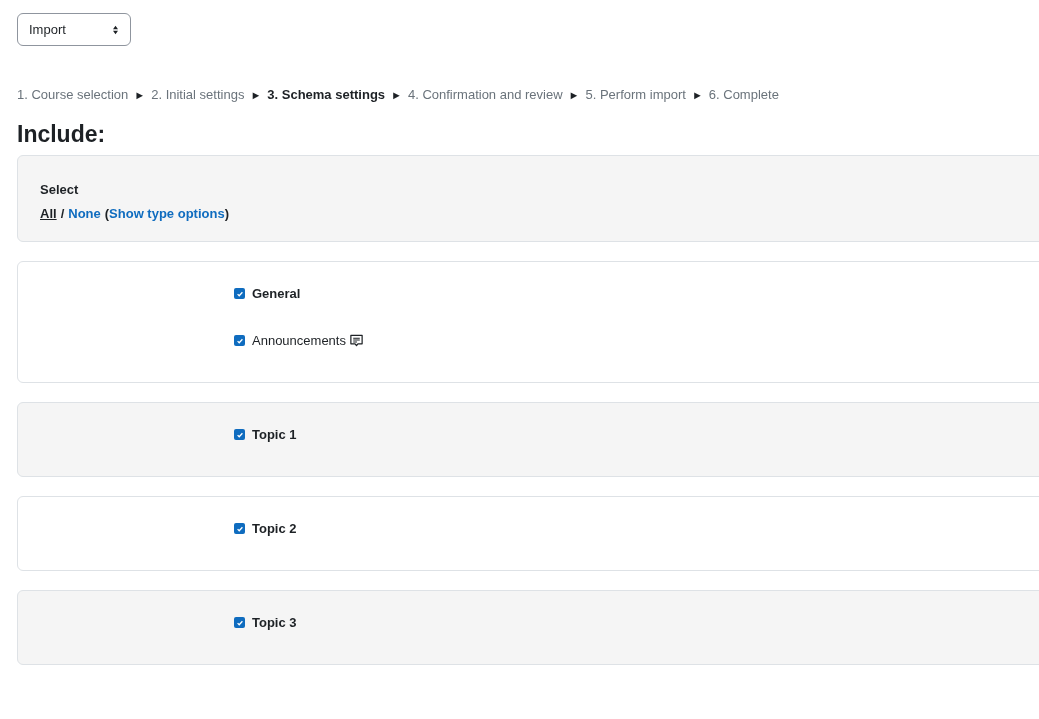 This screenshot has height=719, width=1039. I want to click on sort-arrows-icon, so click(115, 29).